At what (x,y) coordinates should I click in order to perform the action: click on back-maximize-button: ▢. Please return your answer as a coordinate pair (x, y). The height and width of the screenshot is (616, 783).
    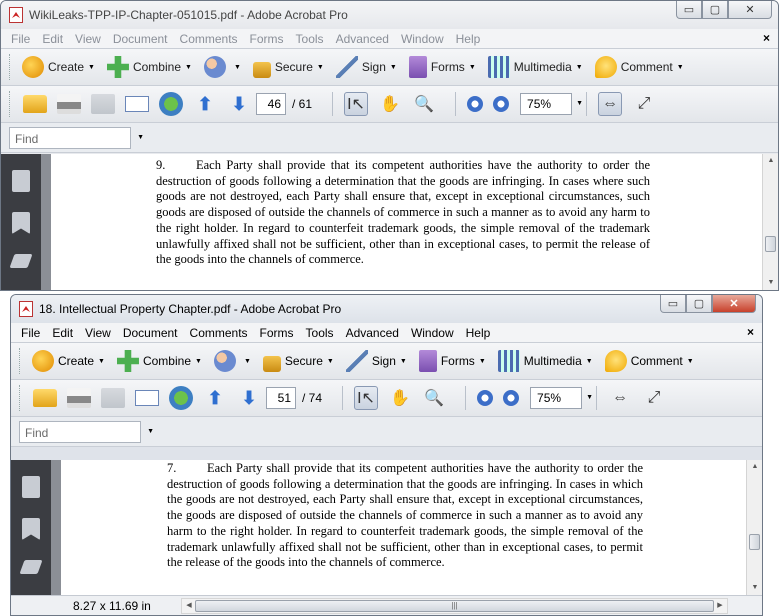
    Looking at the image, I should click on (715, 10).